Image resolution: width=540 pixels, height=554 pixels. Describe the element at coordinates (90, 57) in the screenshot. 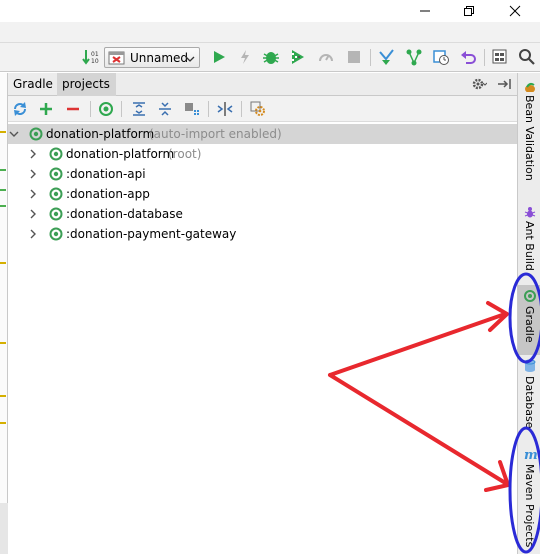

I see `sort-icon: 01 10` at that location.